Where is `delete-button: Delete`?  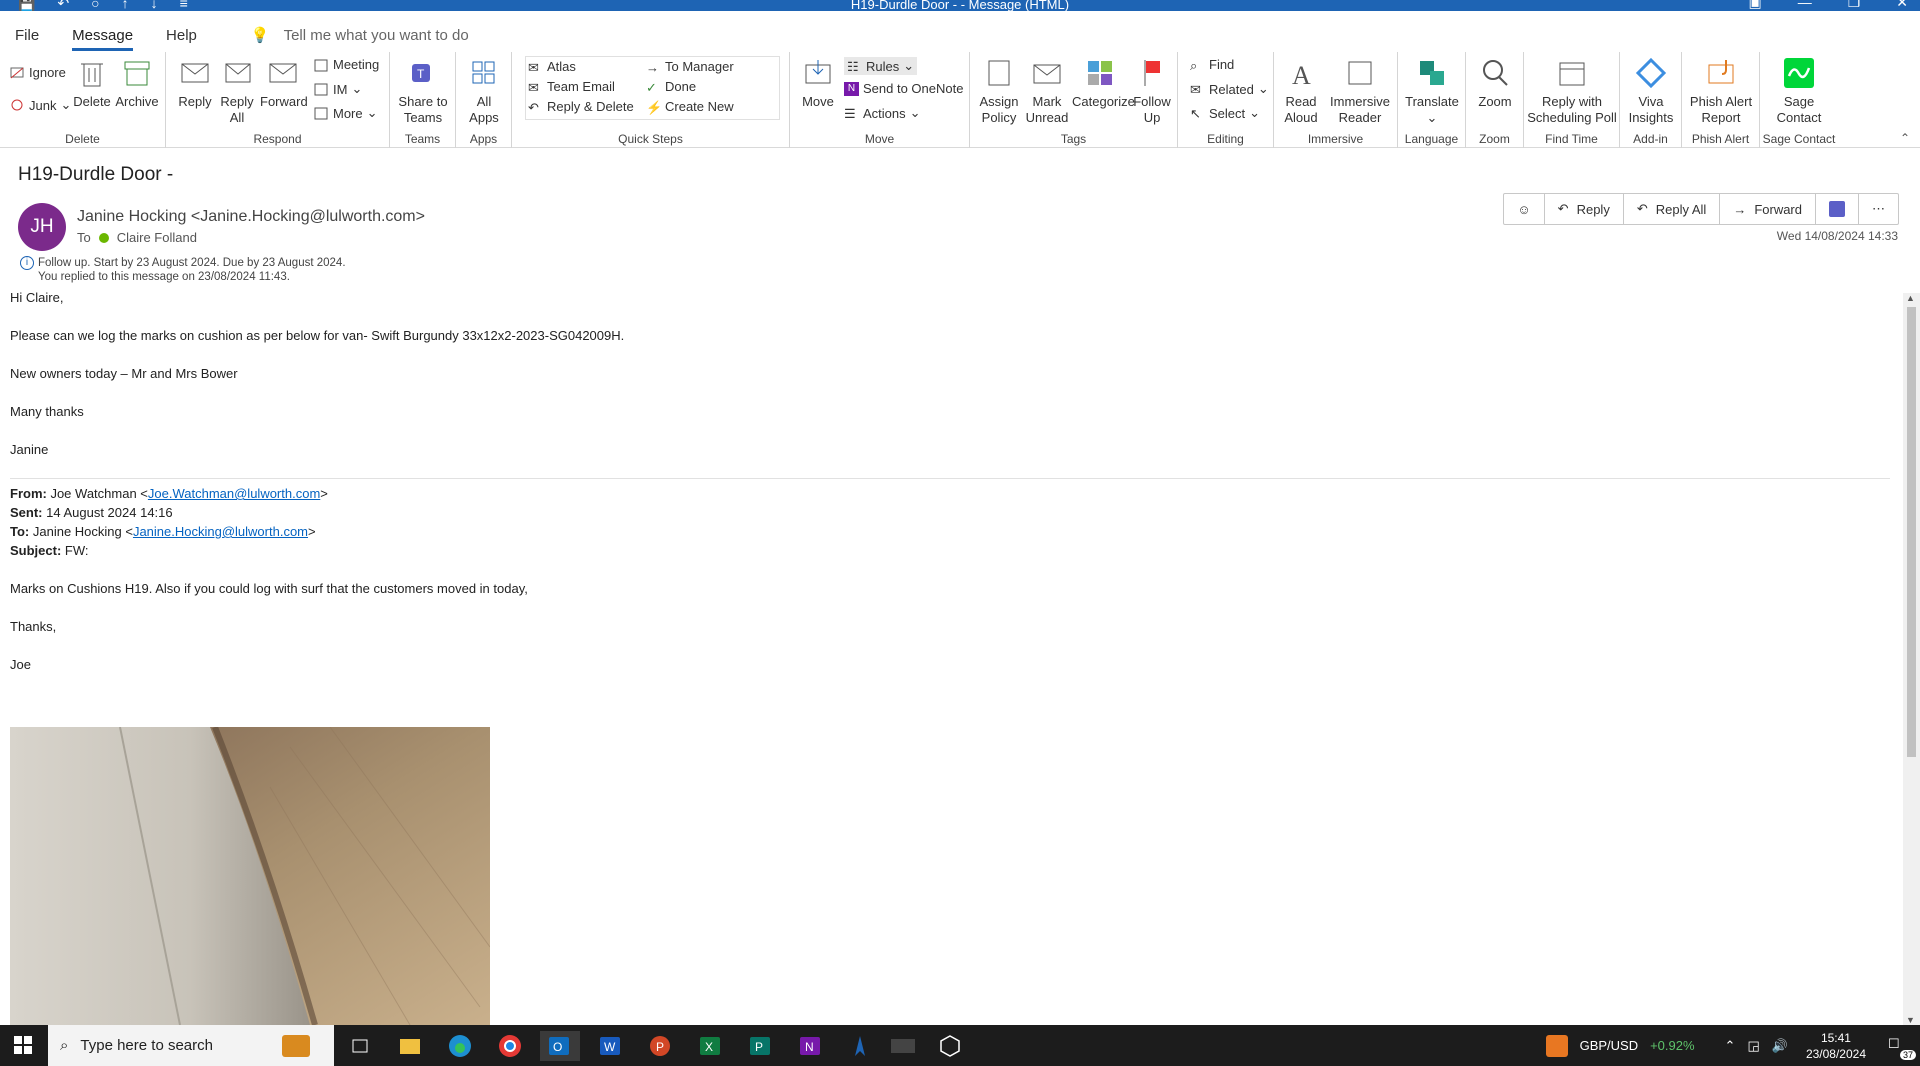
delete-button: Delete is located at coordinates (92, 83).